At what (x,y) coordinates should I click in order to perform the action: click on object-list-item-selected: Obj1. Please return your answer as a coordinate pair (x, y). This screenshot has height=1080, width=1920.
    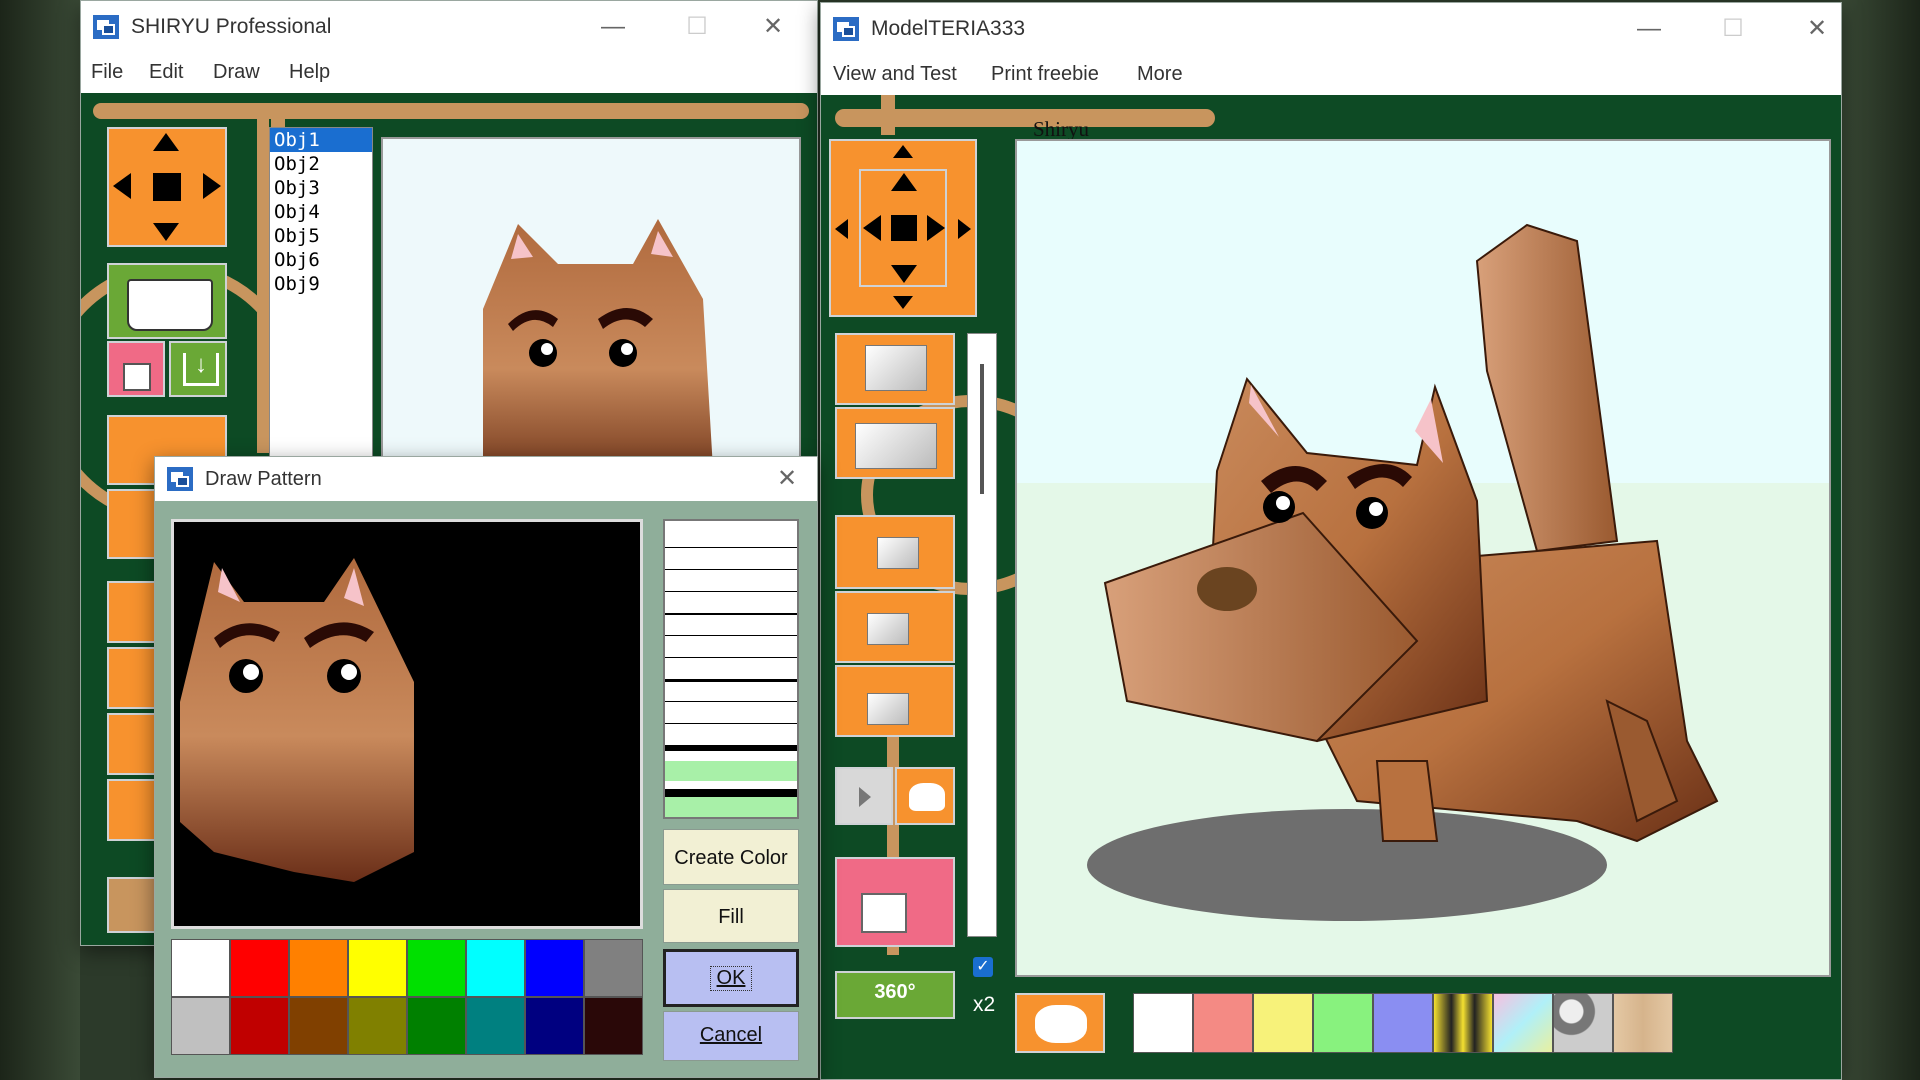
    Looking at the image, I should click on (321, 140).